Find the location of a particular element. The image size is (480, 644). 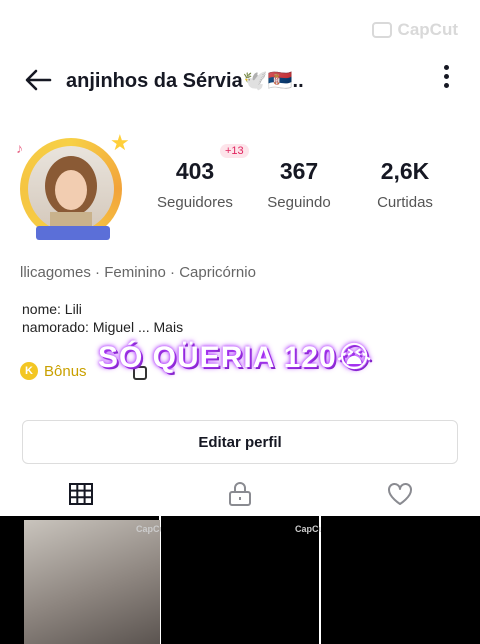

coin-icon: K is located at coordinates (29, 371).